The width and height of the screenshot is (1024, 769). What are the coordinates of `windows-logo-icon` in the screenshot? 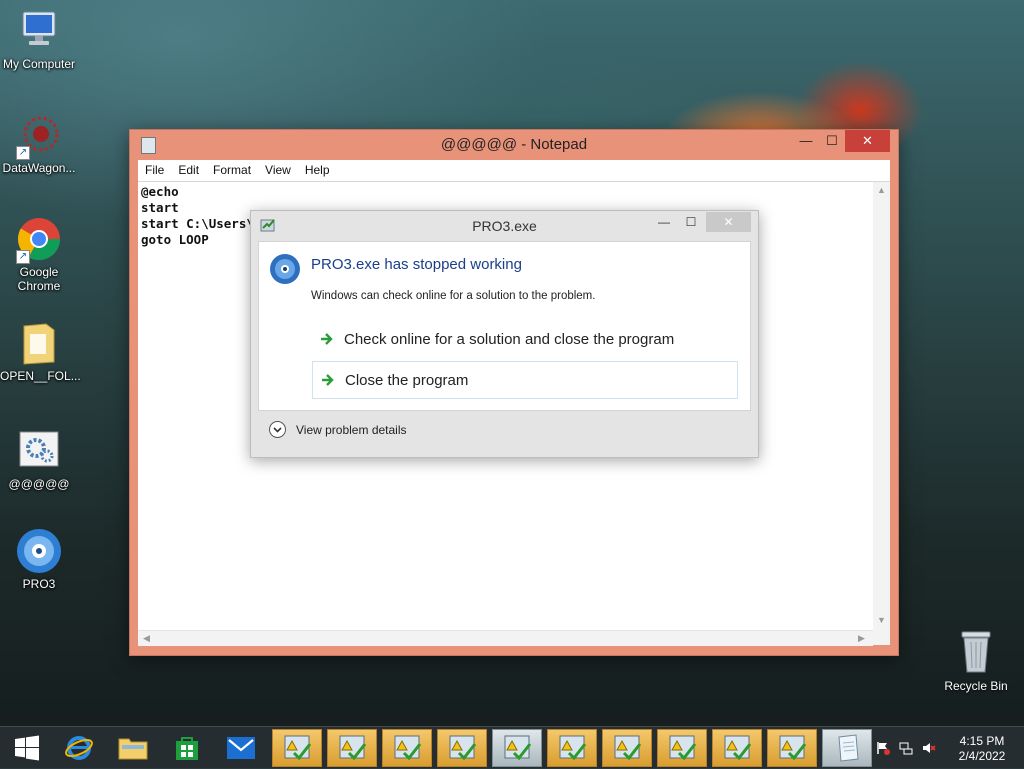 It's located at (27, 748).